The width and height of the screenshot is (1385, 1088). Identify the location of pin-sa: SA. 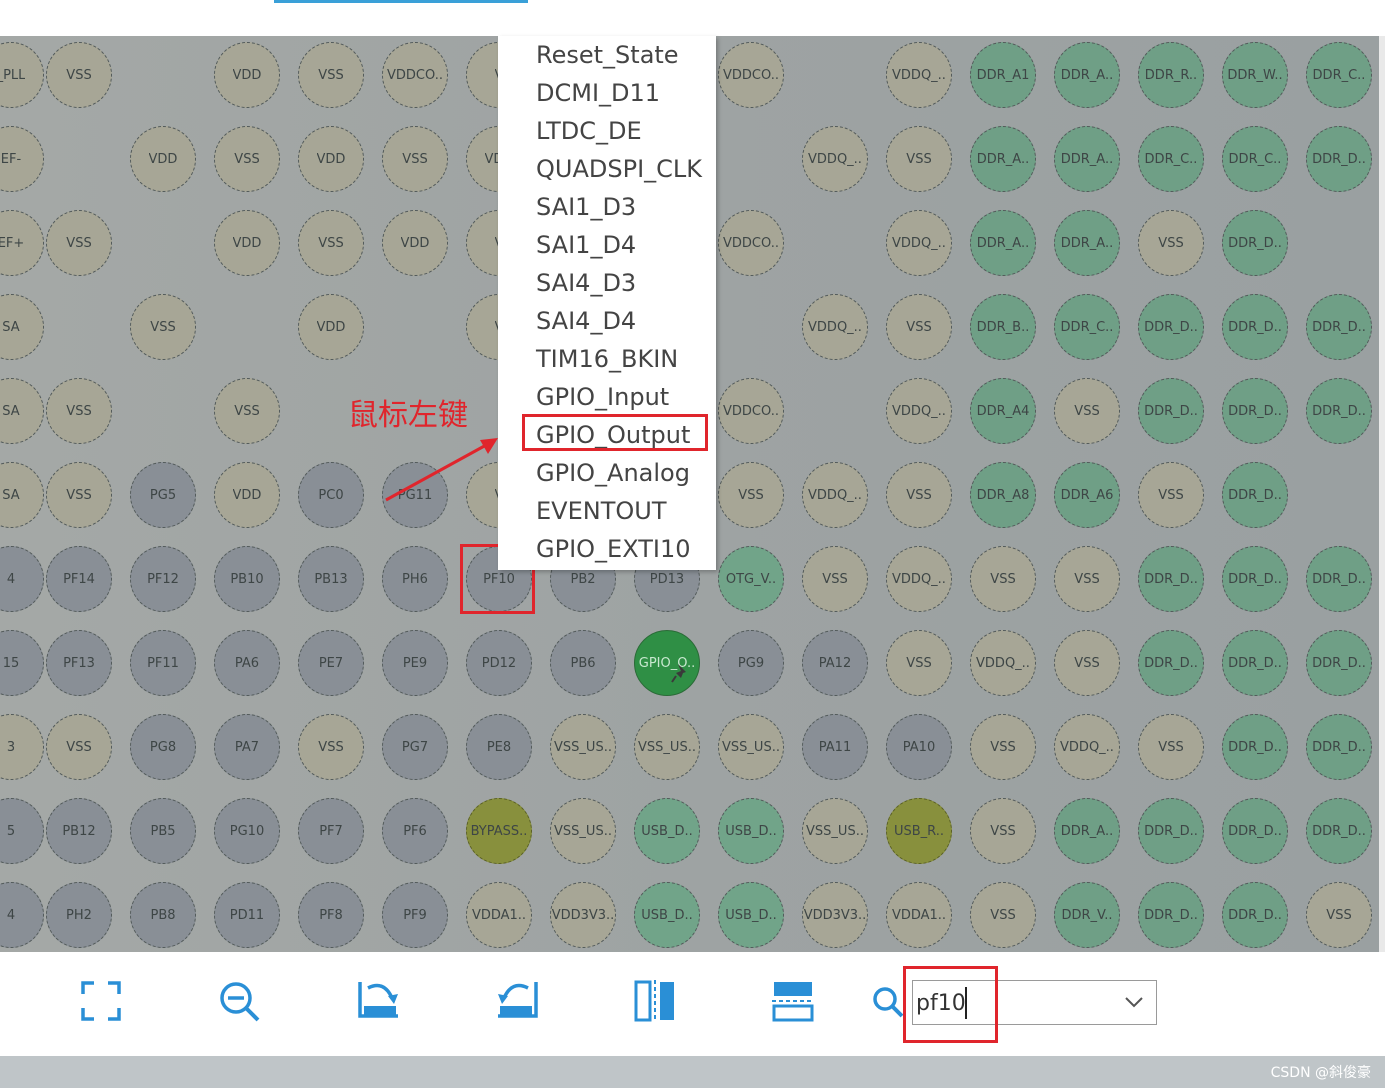
(22, 411).